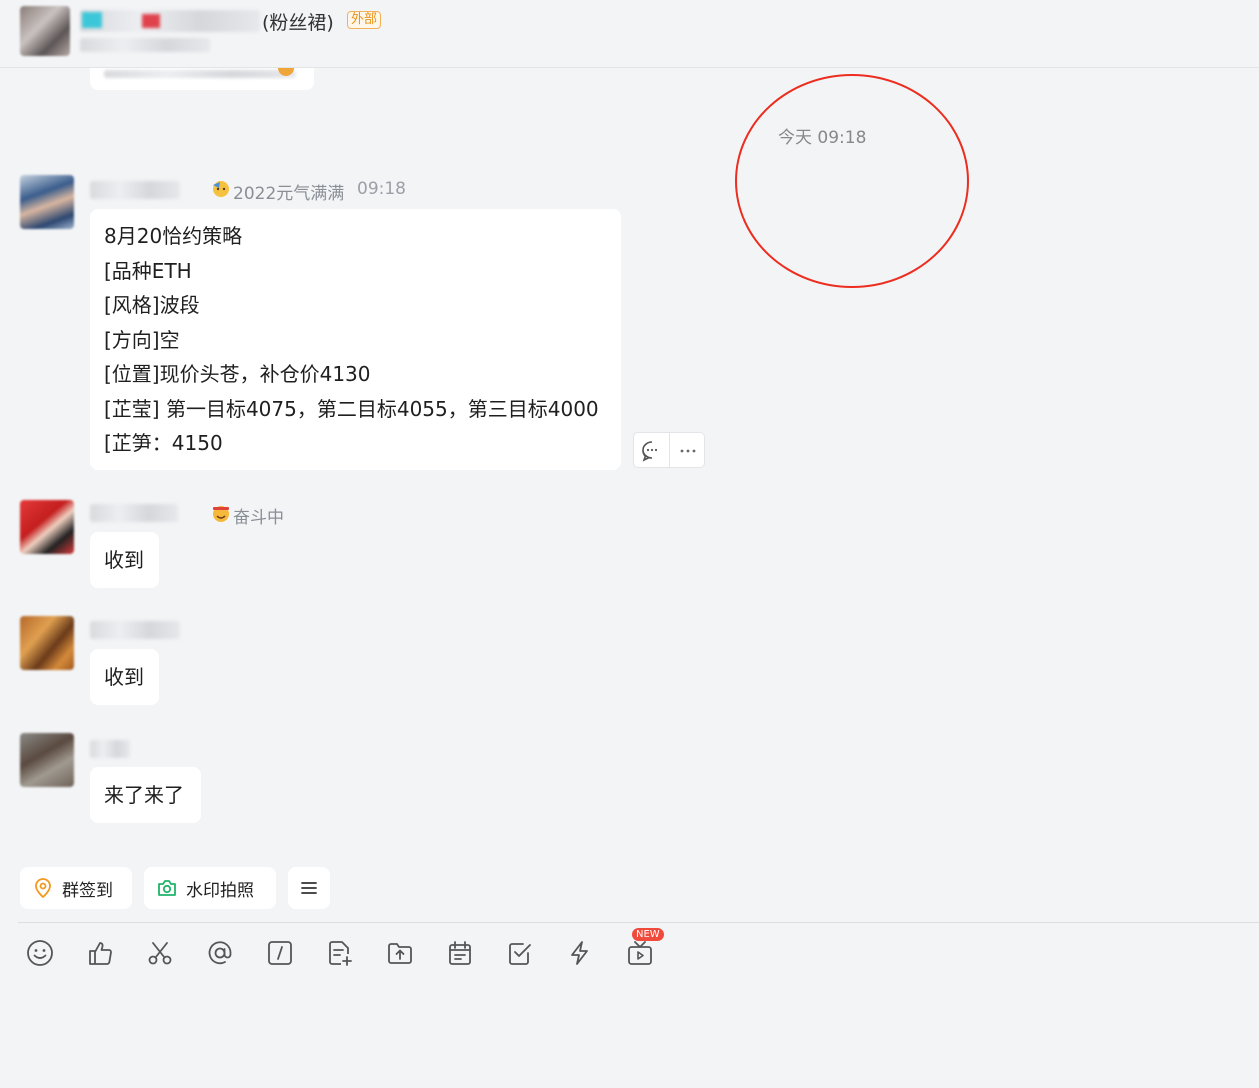 Image resolution: width=1259 pixels, height=1088 pixels. What do you see at coordinates (340, 953) in the screenshot?
I see `new-doc-icon` at bounding box center [340, 953].